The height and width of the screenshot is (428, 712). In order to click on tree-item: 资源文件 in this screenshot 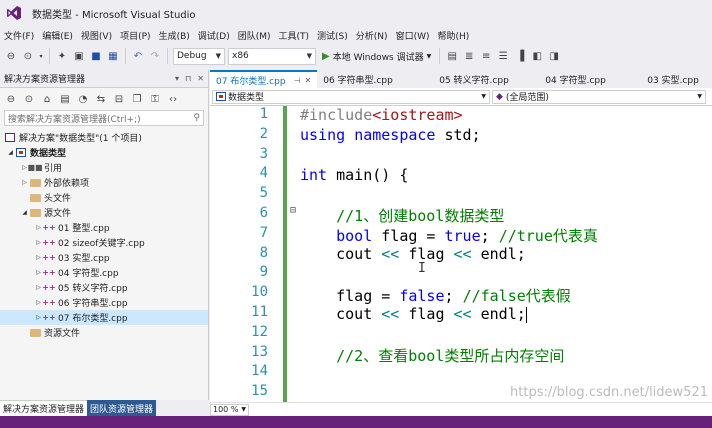, I will do `click(104, 332)`.